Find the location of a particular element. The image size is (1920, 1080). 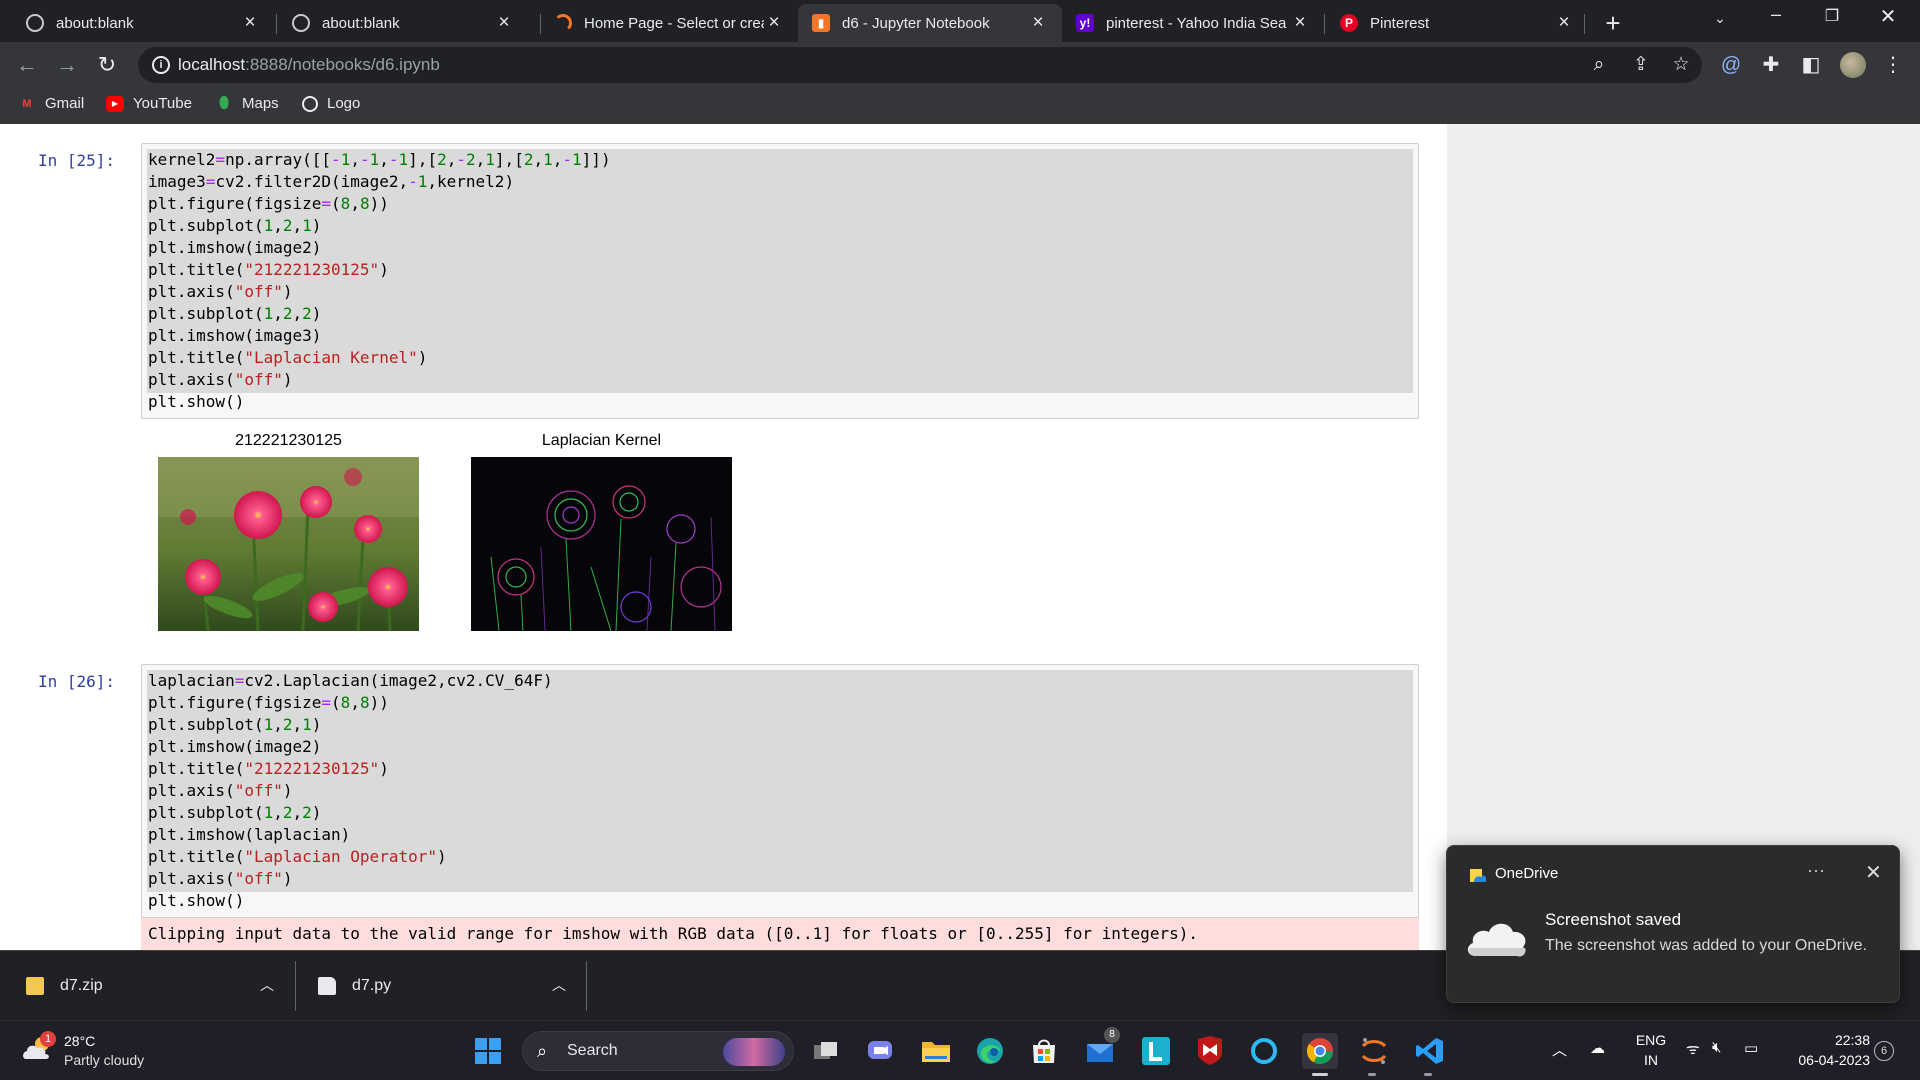

code-line: plt.subplot(1,2,1) is located at coordinates (235, 225).